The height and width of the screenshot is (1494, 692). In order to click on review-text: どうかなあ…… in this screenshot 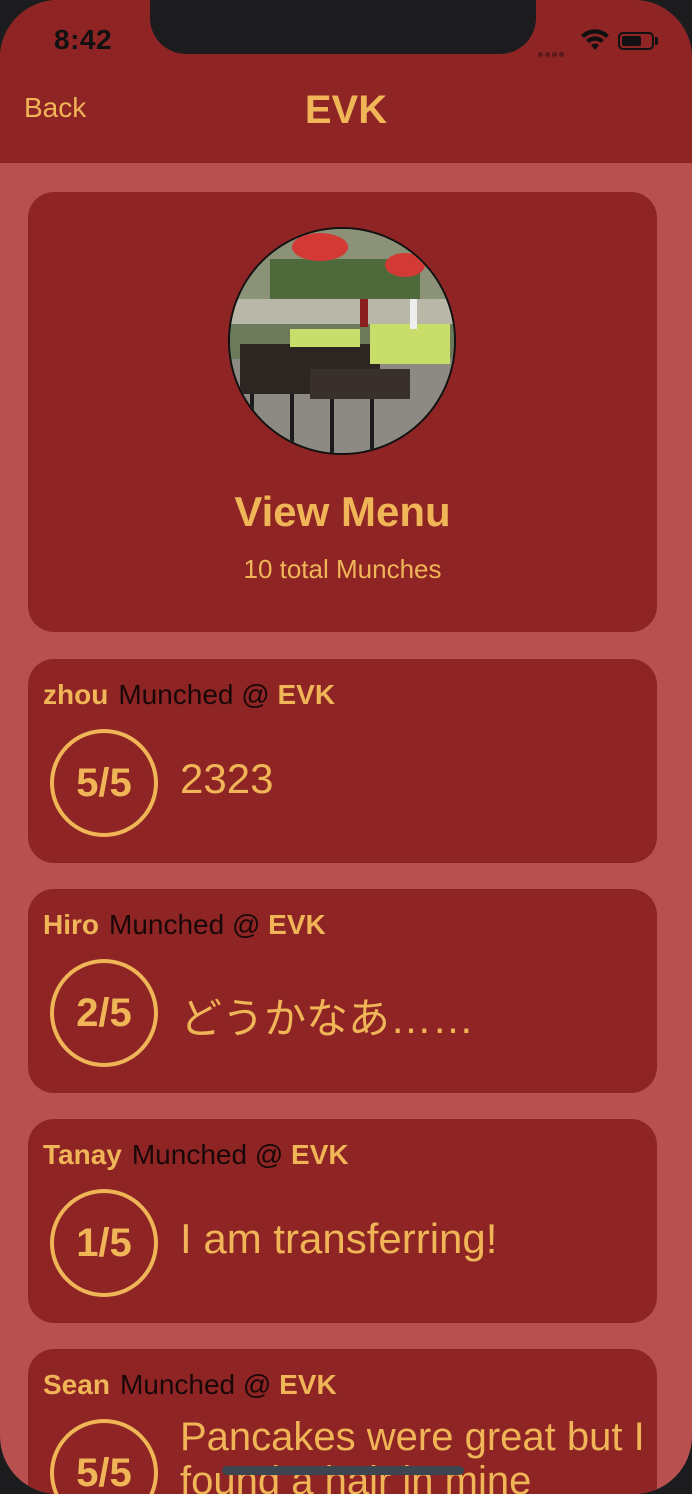, I will do `click(327, 1018)`.